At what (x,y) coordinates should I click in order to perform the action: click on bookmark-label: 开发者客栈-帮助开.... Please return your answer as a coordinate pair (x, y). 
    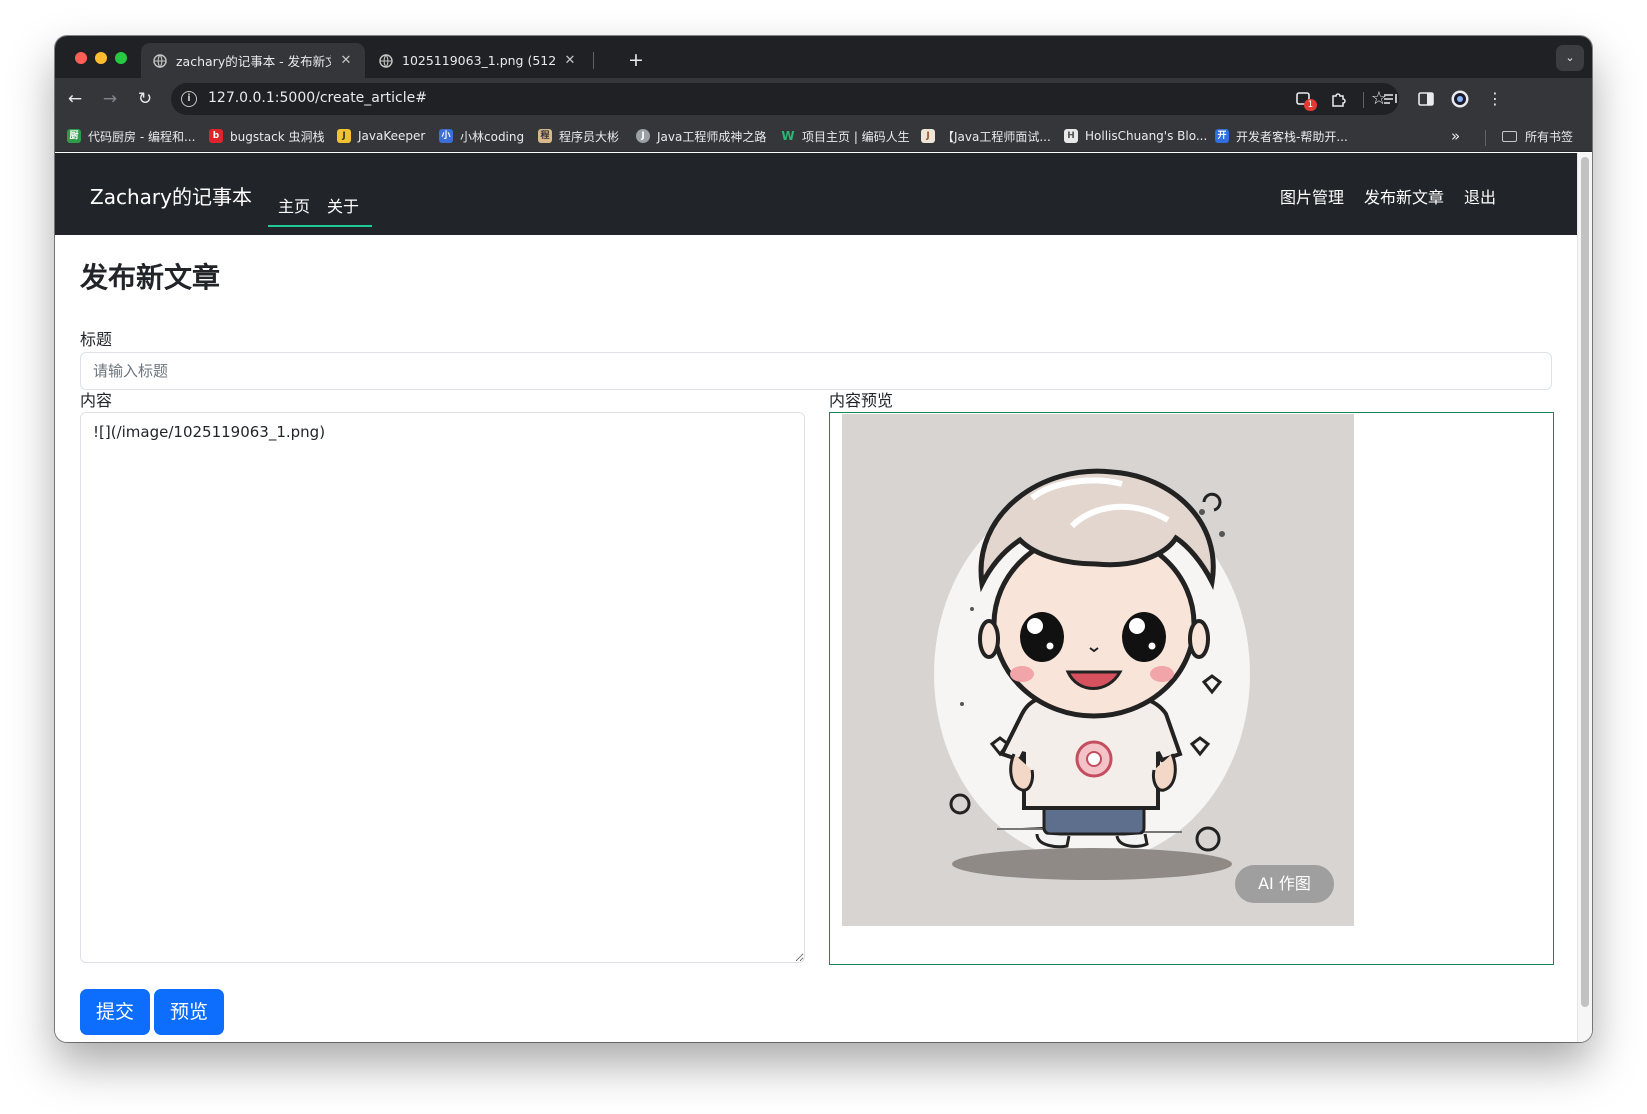
    Looking at the image, I should click on (1292, 136).